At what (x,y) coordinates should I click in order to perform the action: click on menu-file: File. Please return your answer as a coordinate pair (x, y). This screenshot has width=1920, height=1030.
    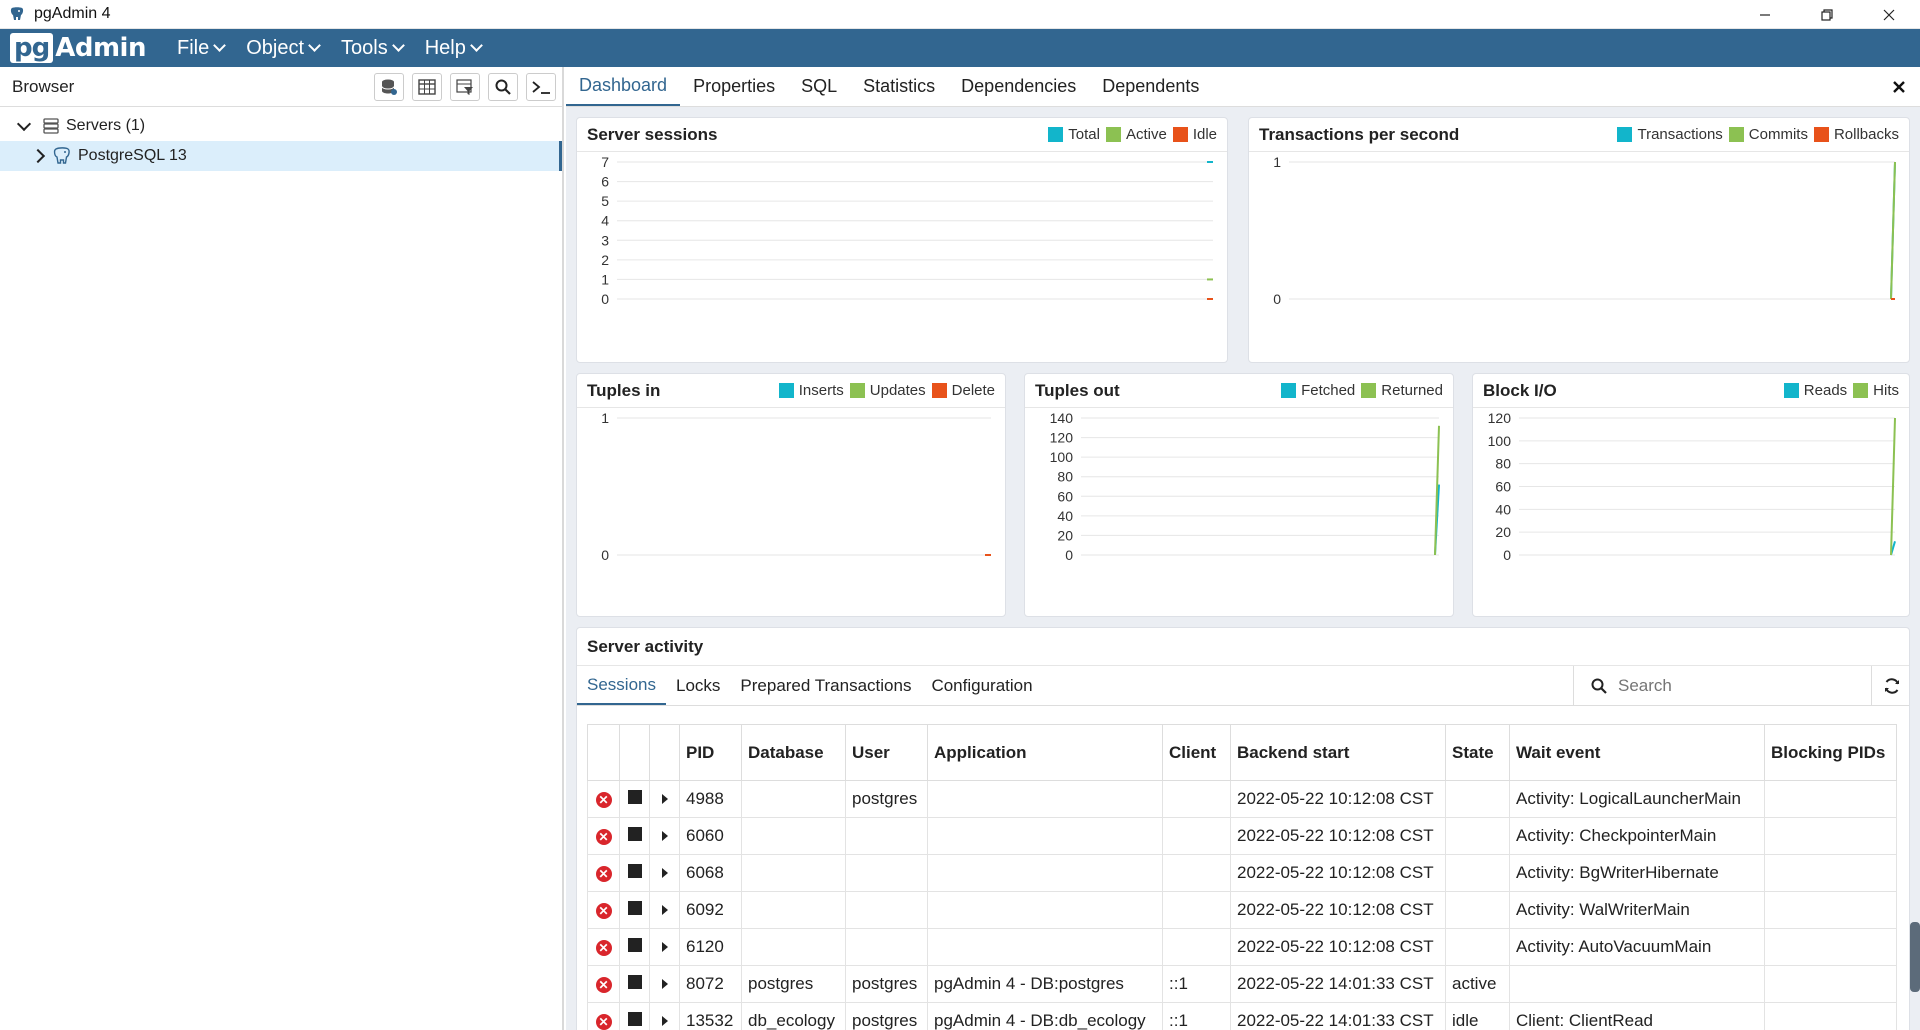
    Looking at the image, I should click on (200, 48).